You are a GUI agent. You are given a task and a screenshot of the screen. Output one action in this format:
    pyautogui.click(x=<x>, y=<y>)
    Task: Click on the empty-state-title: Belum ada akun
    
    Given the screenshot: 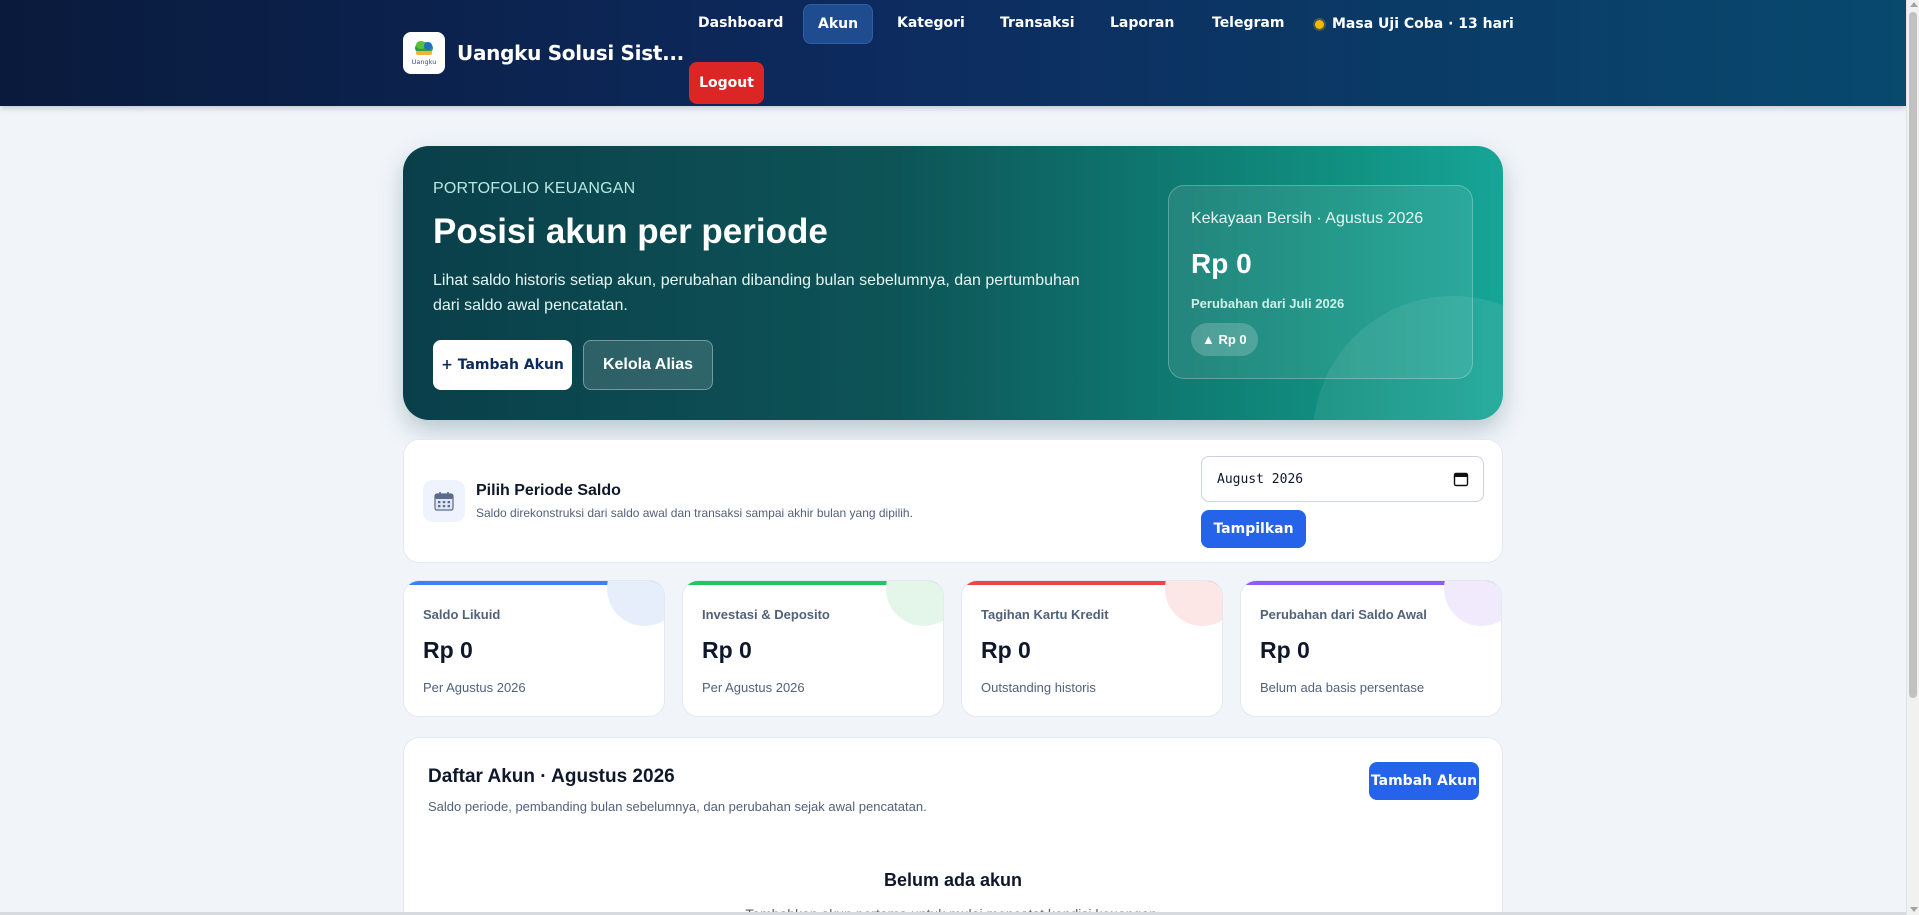 What is the action you would take?
    pyautogui.click(x=953, y=880)
    